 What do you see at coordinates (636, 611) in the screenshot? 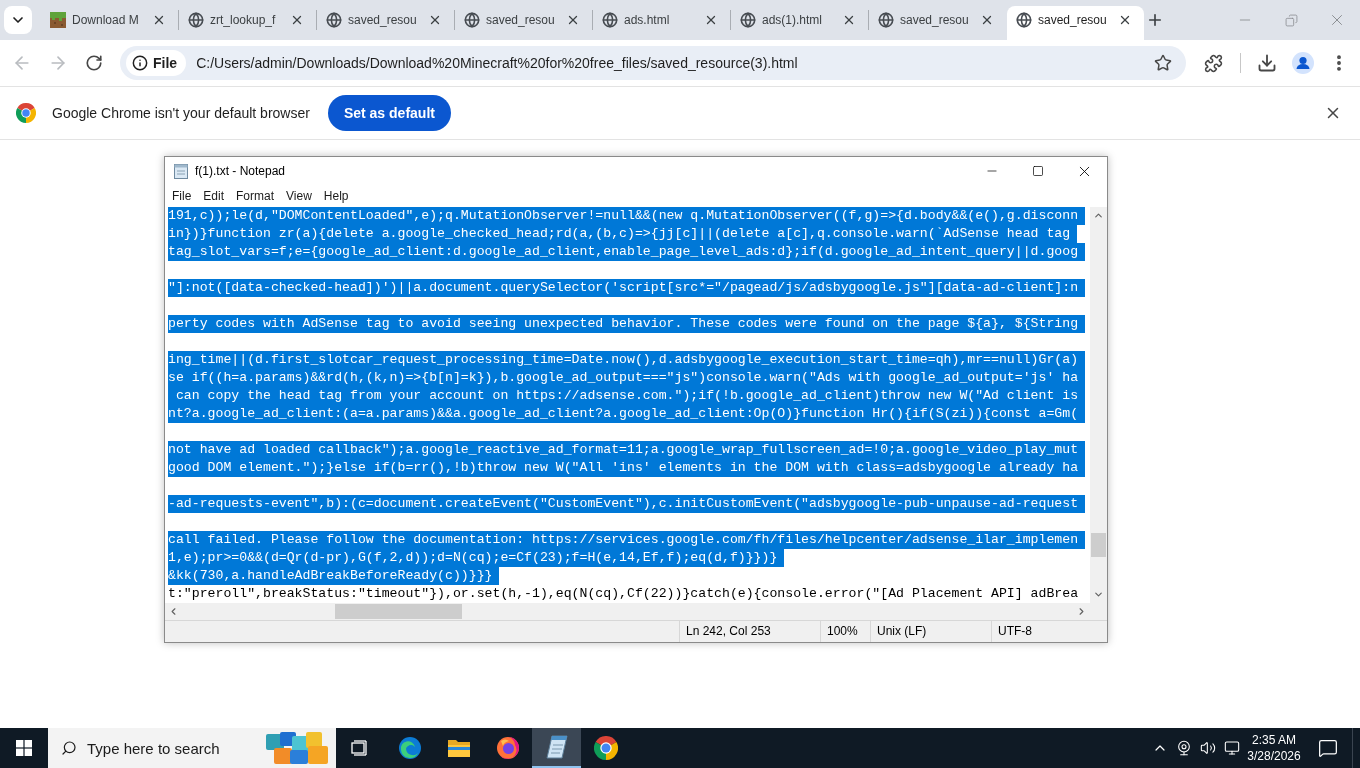
I see `horizontal-scrollbar` at bounding box center [636, 611].